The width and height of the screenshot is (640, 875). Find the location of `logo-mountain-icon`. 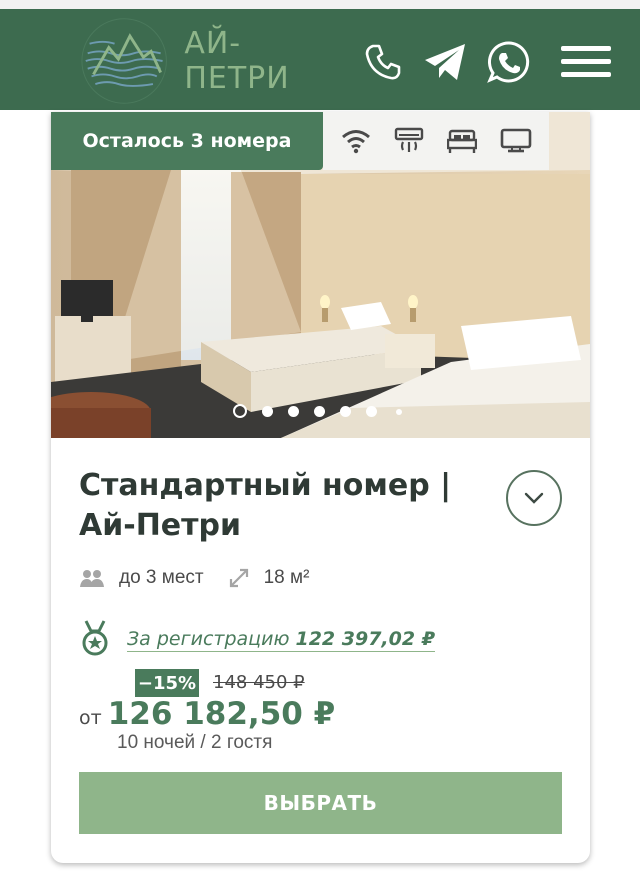

logo-mountain-icon is located at coordinates (124, 61).